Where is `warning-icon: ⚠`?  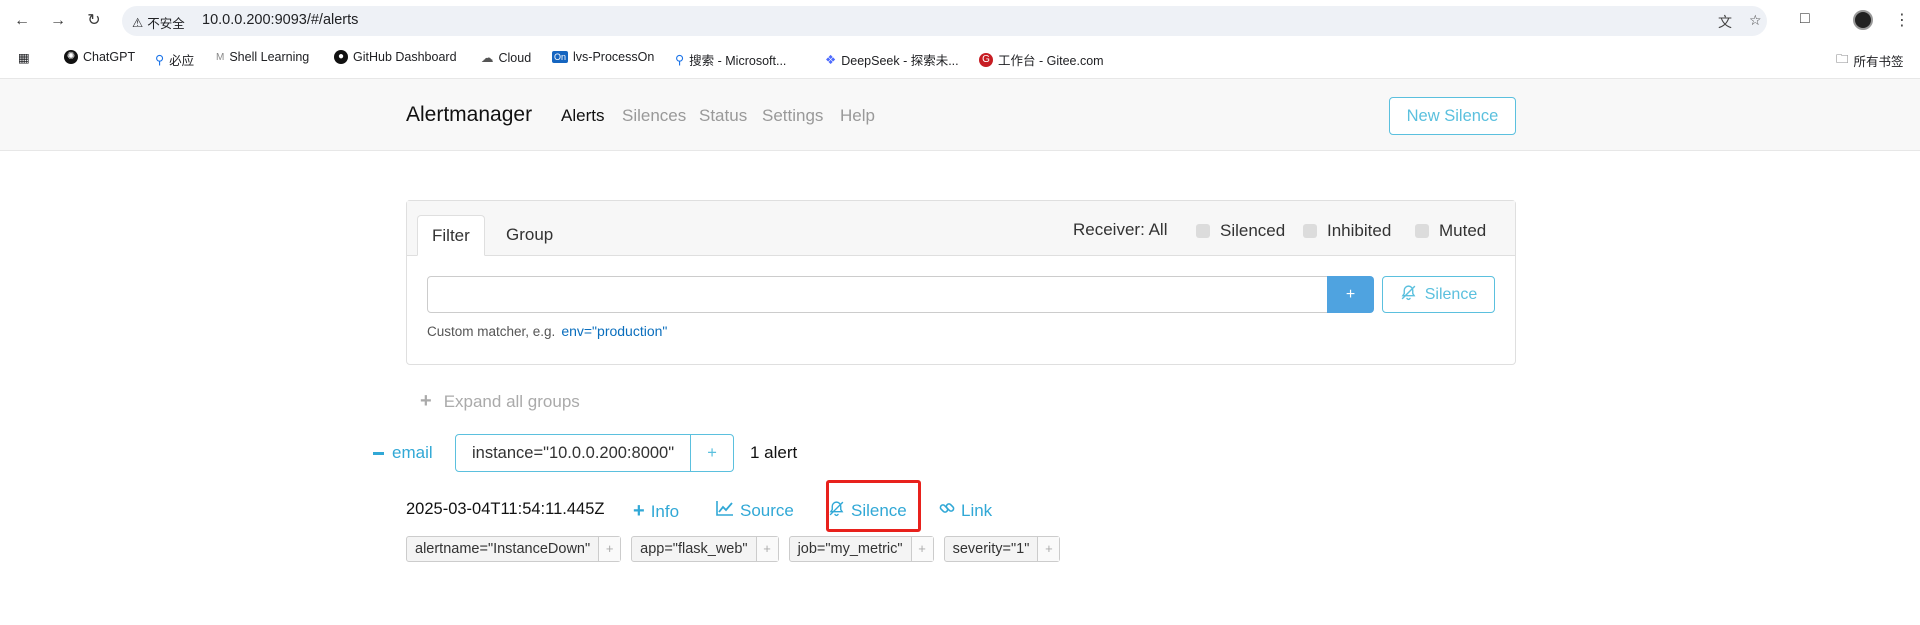
warning-icon: ⚠ is located at coordinates (138, 23).